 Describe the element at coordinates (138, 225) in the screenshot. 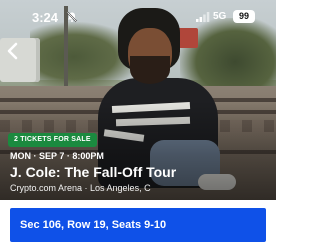

I see `seat-info-button: Sec 106, Row 19, Seats 9-10` at that location.